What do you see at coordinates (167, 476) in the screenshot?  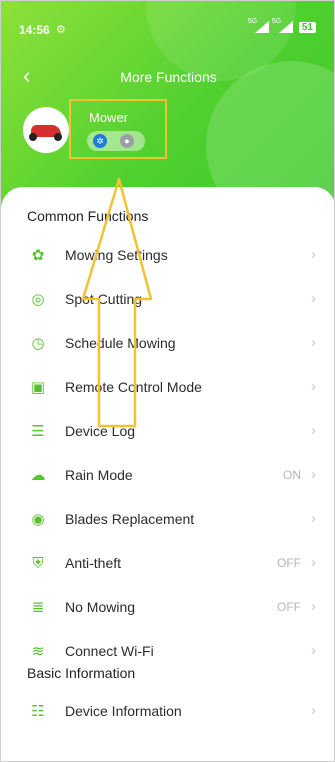 I see `menu-item-rain-mode: ☁ Rain Mode ON ›` at bounding box center [167, 476].